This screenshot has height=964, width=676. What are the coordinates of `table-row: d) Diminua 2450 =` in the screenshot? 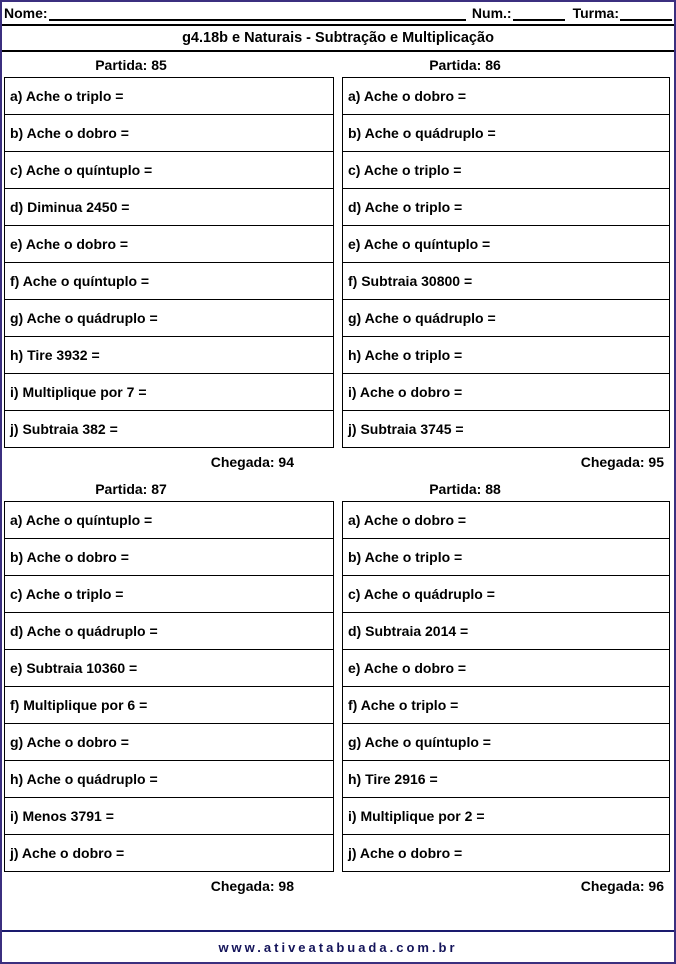 It's located at (169, 207).